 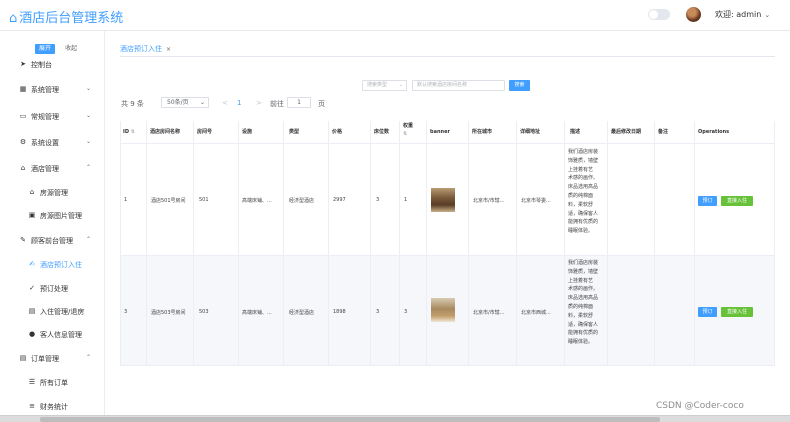 I want to click on sidebar-item-label: 财务统计, so click(x=54, y=407).